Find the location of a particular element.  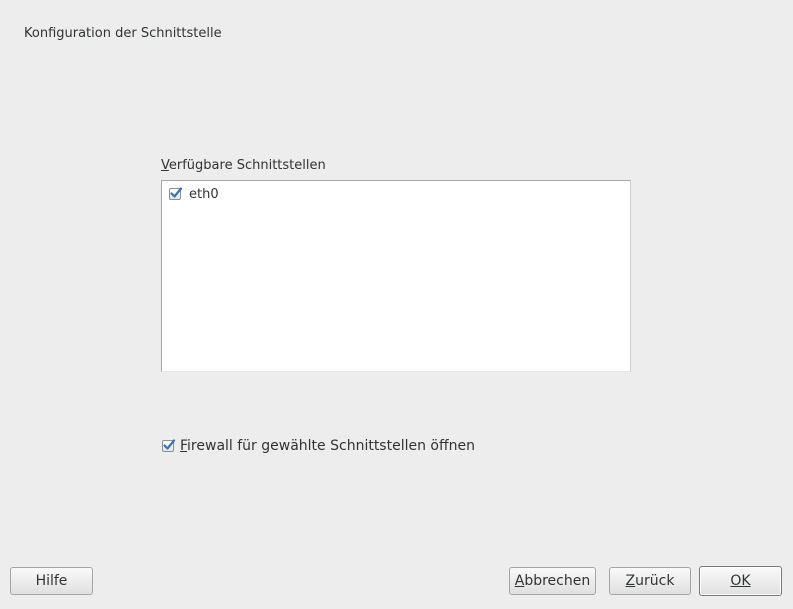

ok-button: OK is located at coordinates (740, 581).